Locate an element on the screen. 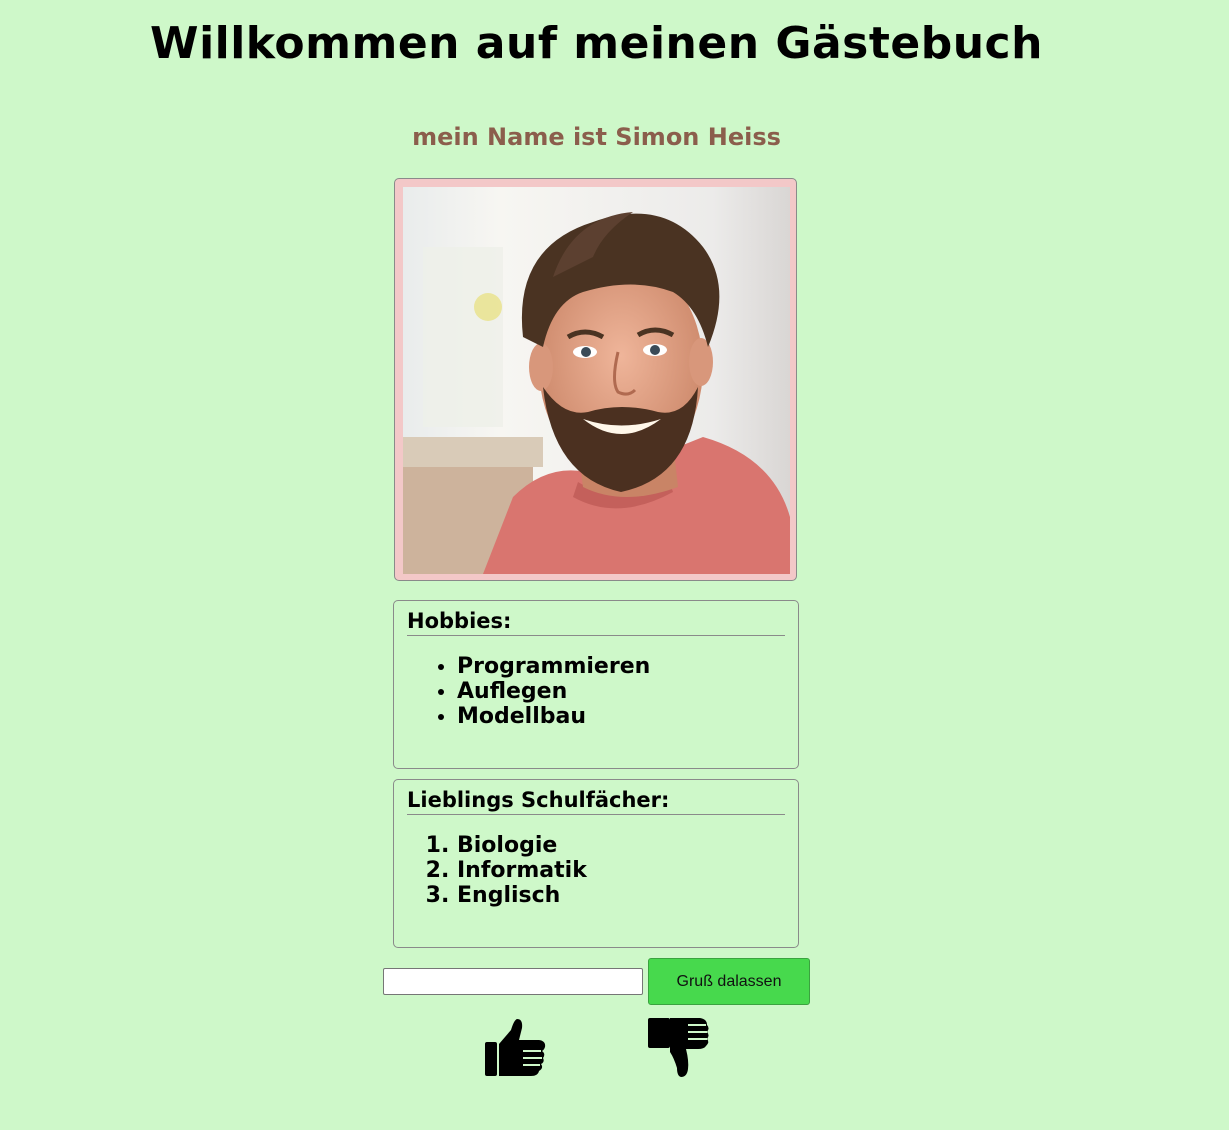 Image resolution: width=1229 pixels, height=1130 pixels. thumbs-up-icon is located at coordinates (515, 1048).